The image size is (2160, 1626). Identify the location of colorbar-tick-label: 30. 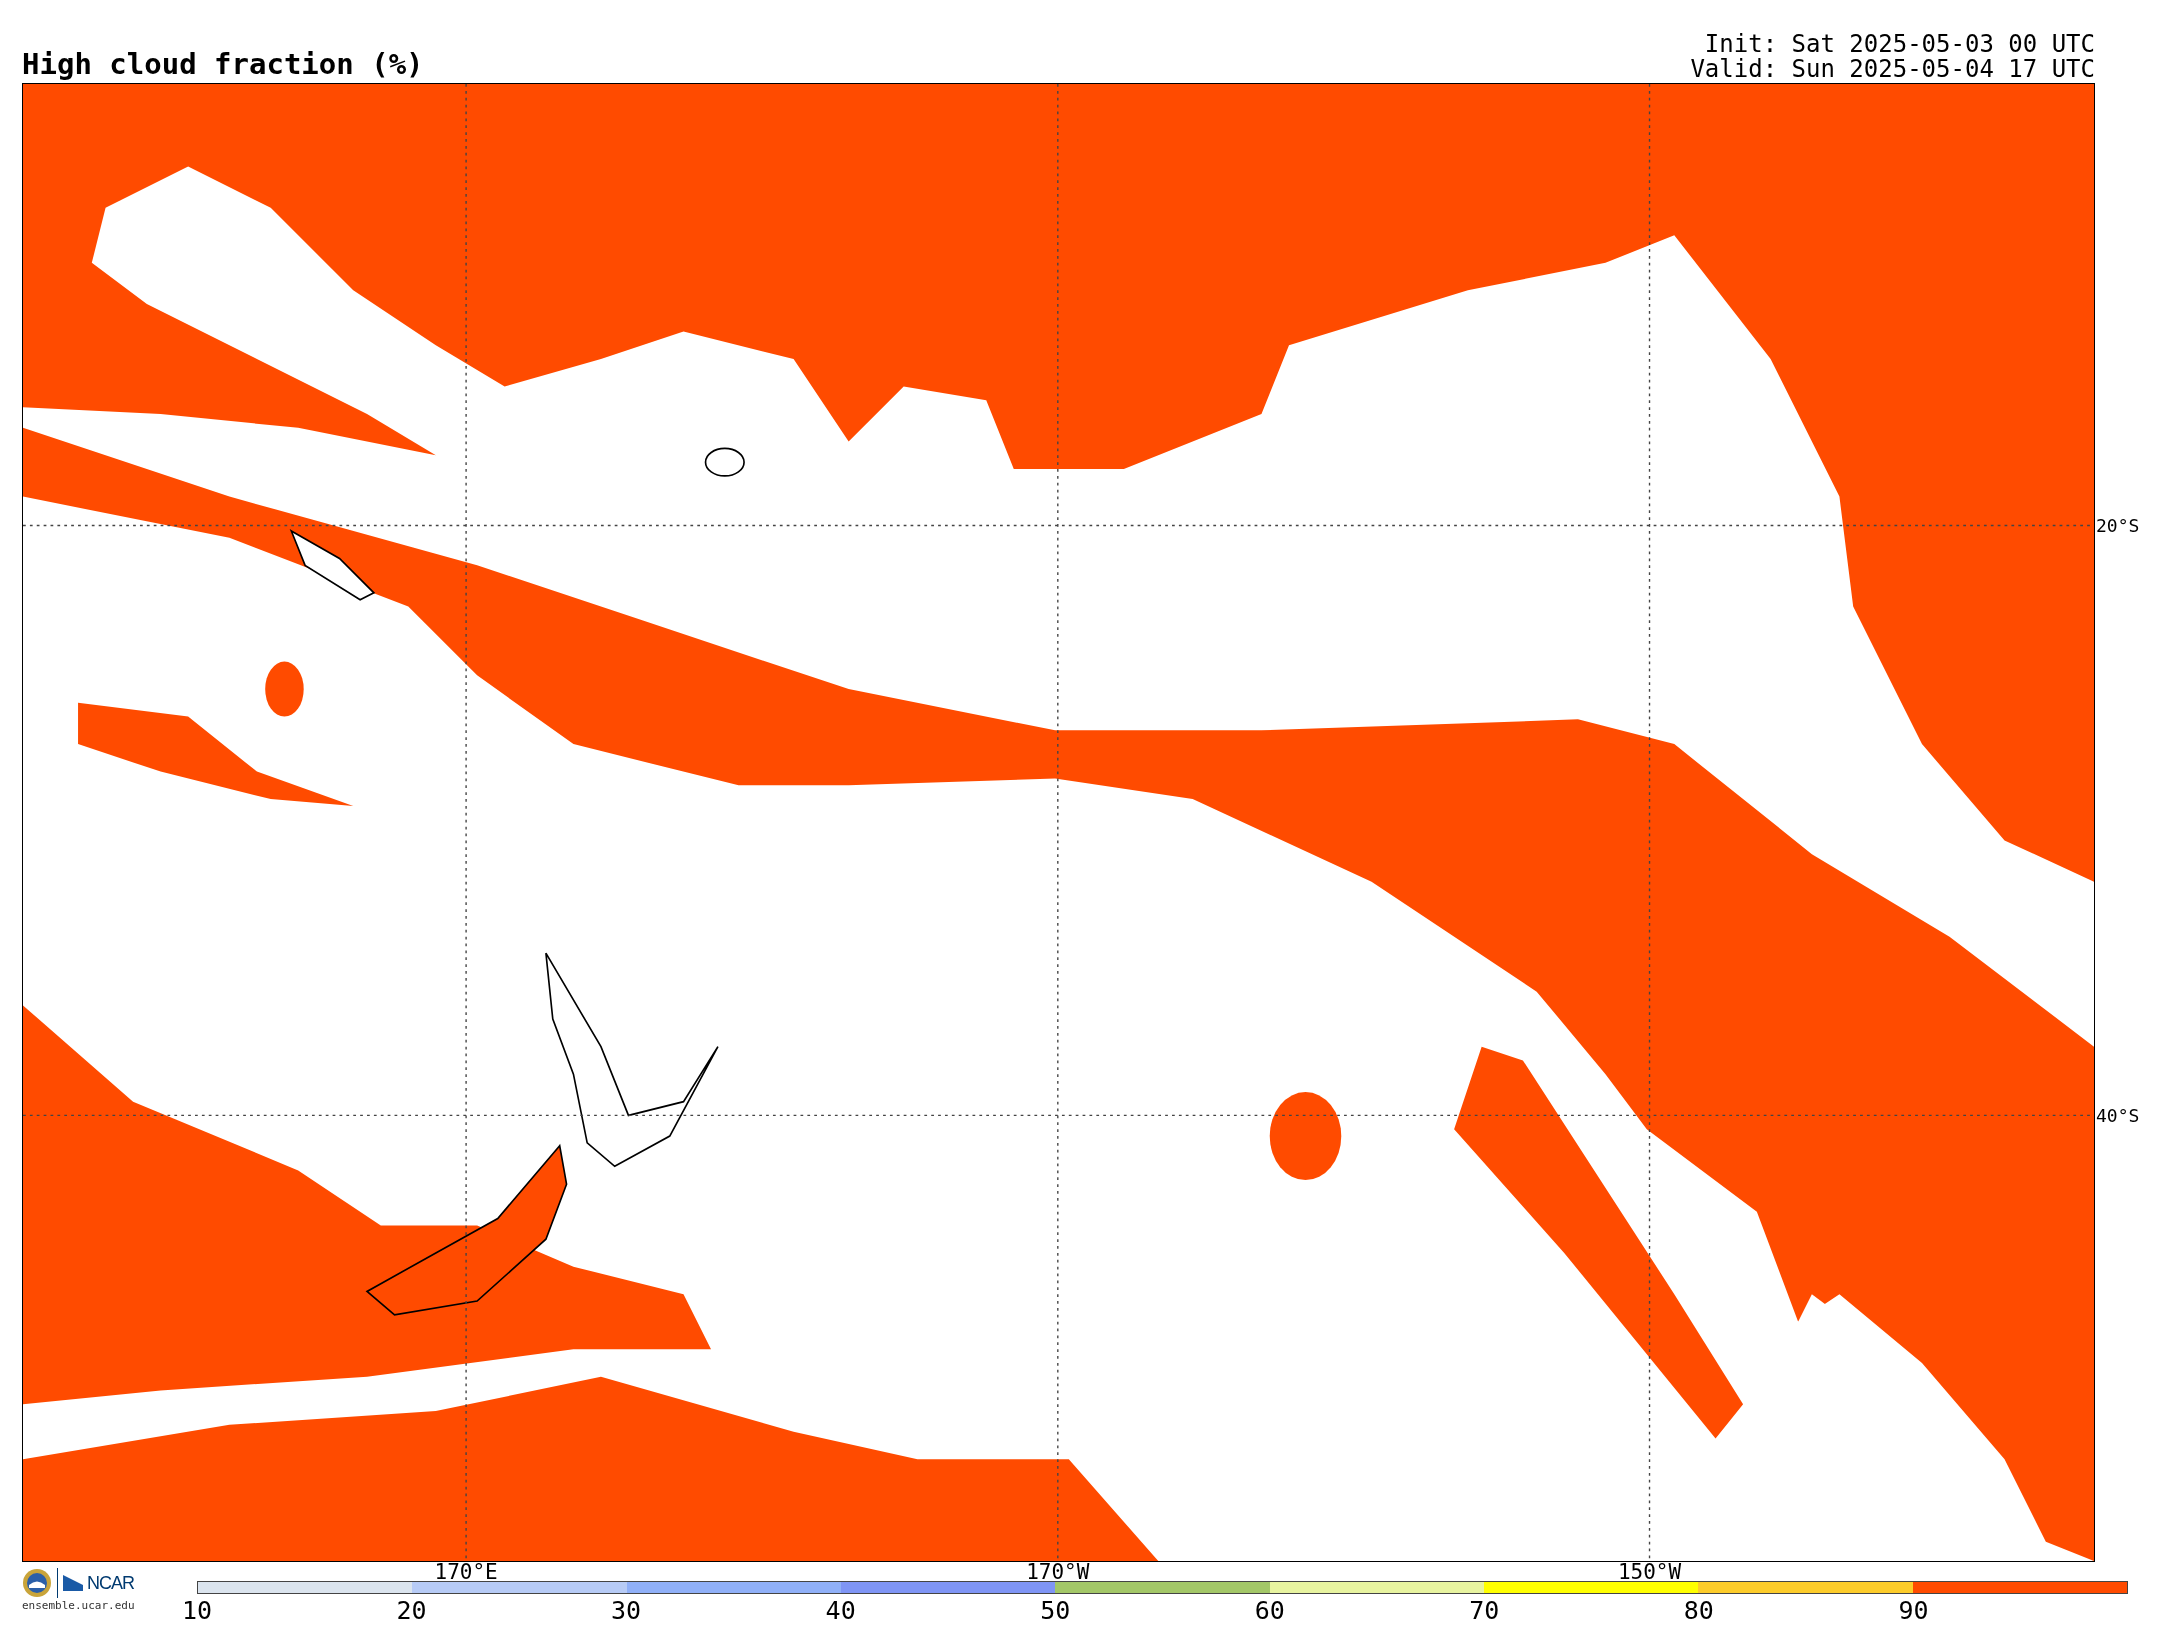
(626, 1611).